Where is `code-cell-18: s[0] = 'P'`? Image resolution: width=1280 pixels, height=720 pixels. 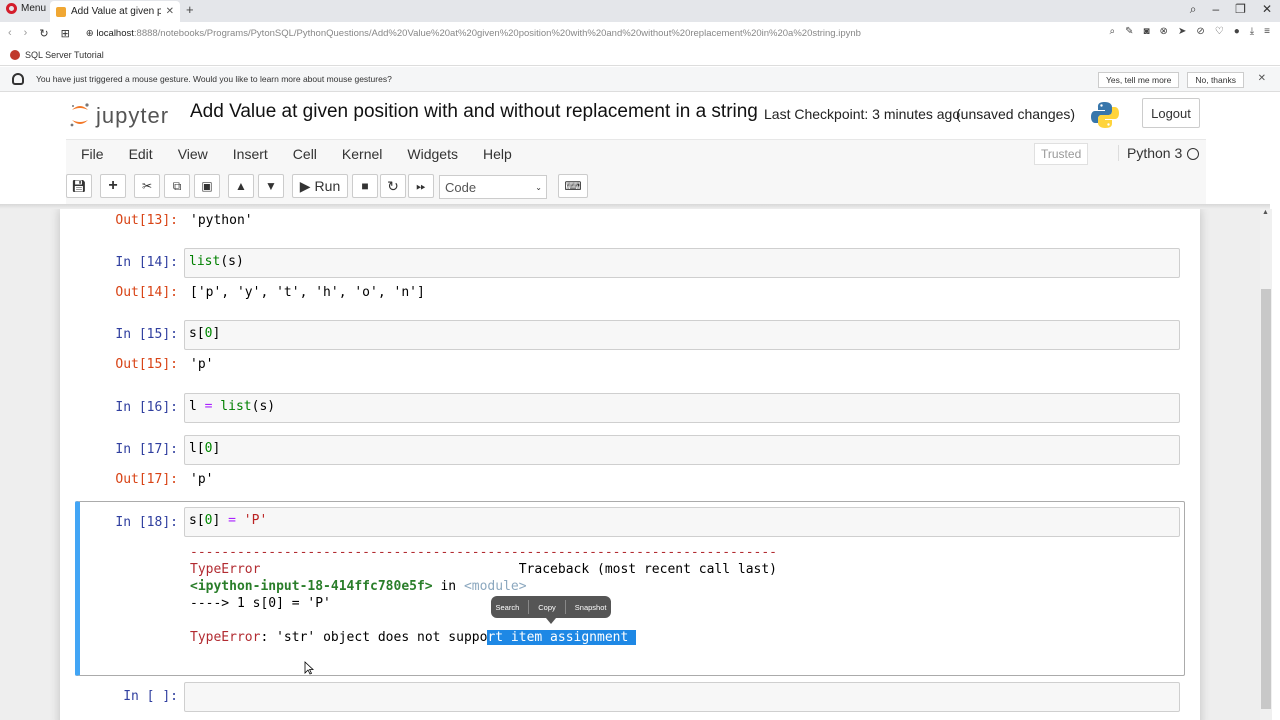 code-cell-18: s[0] = 'P' is located at coordinates (682, 522).